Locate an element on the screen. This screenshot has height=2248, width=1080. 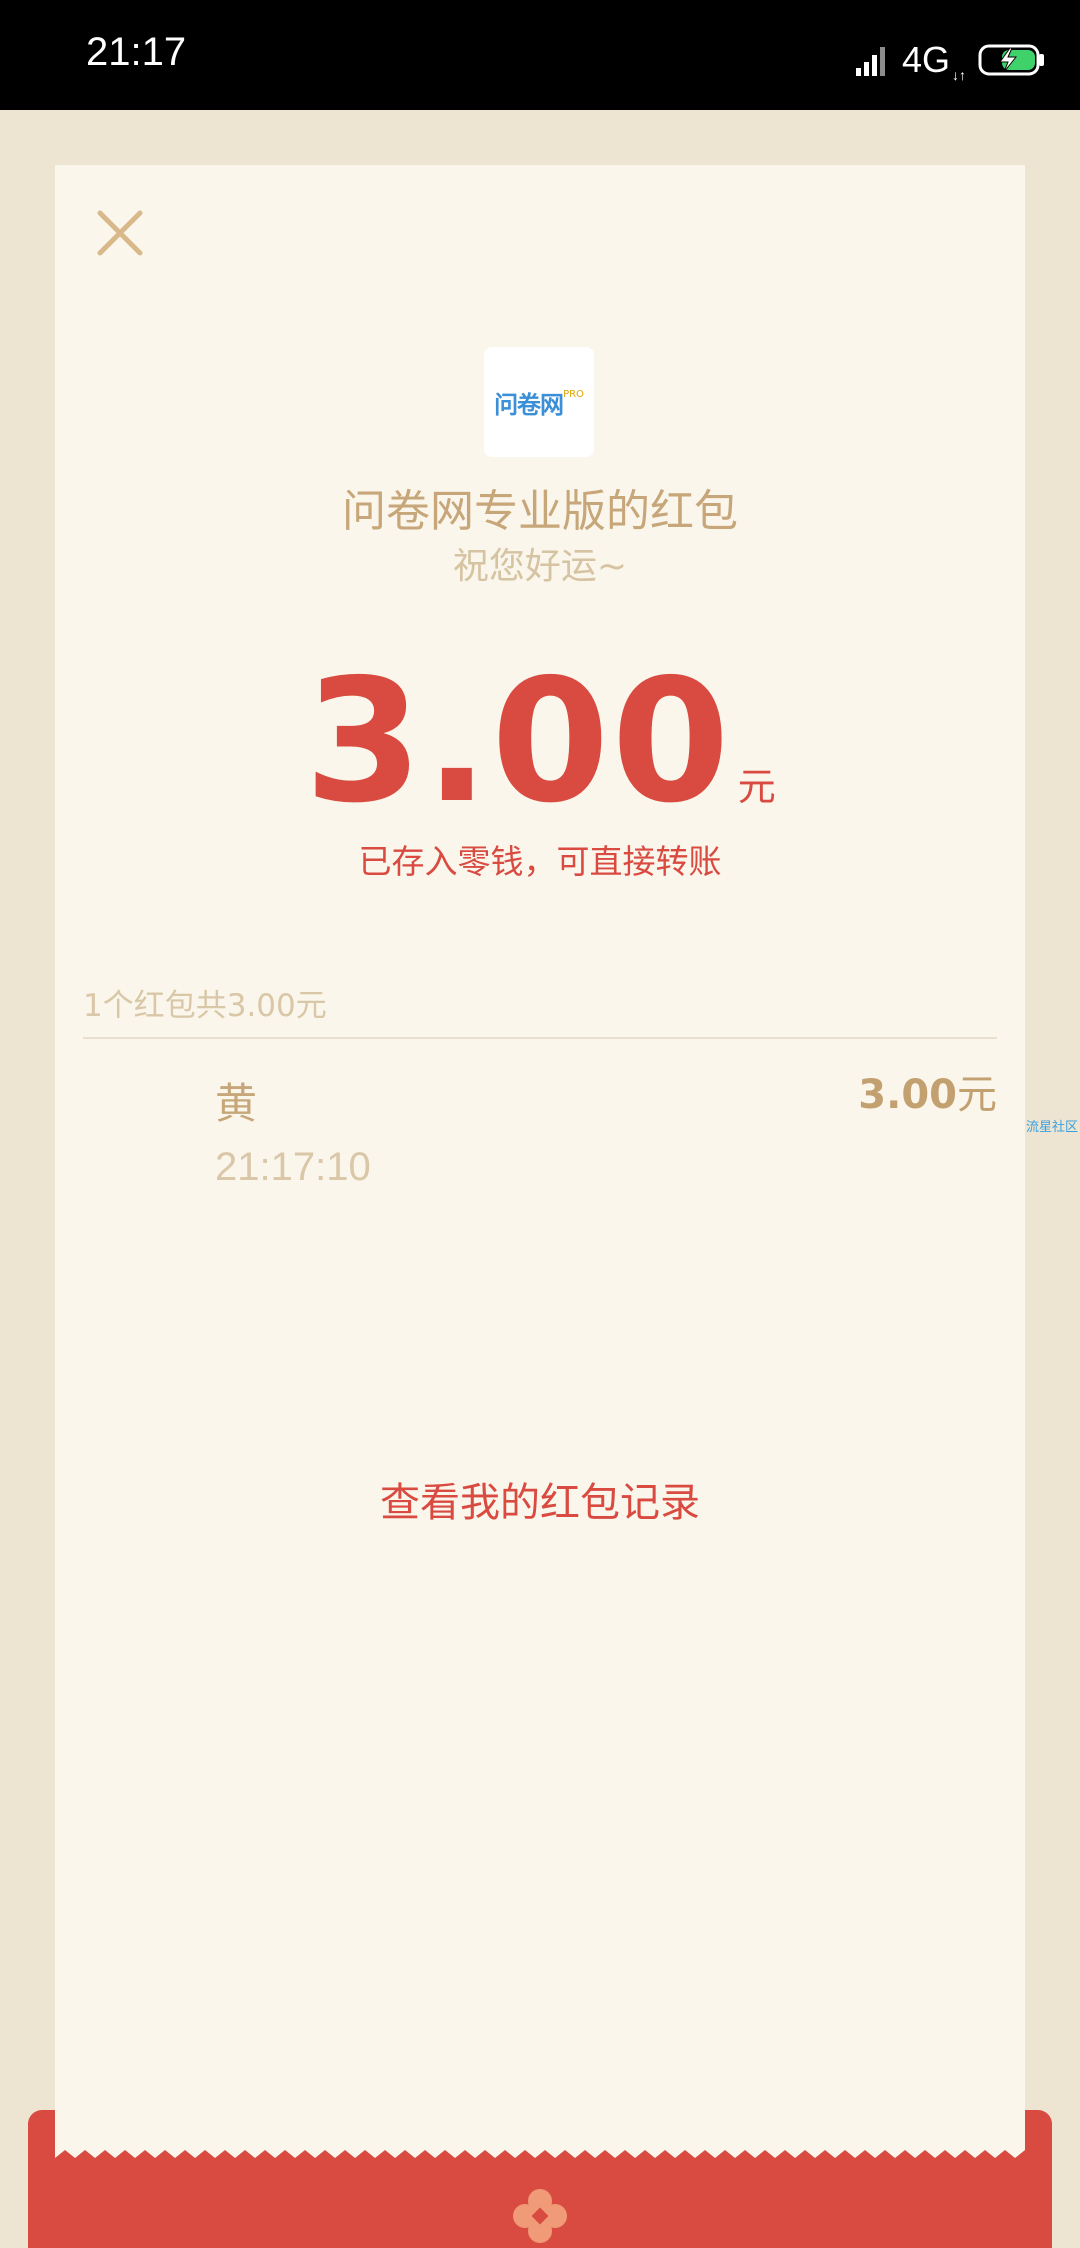
sender-logo: 问卷网 PRO is located at coordinates (539, 402).